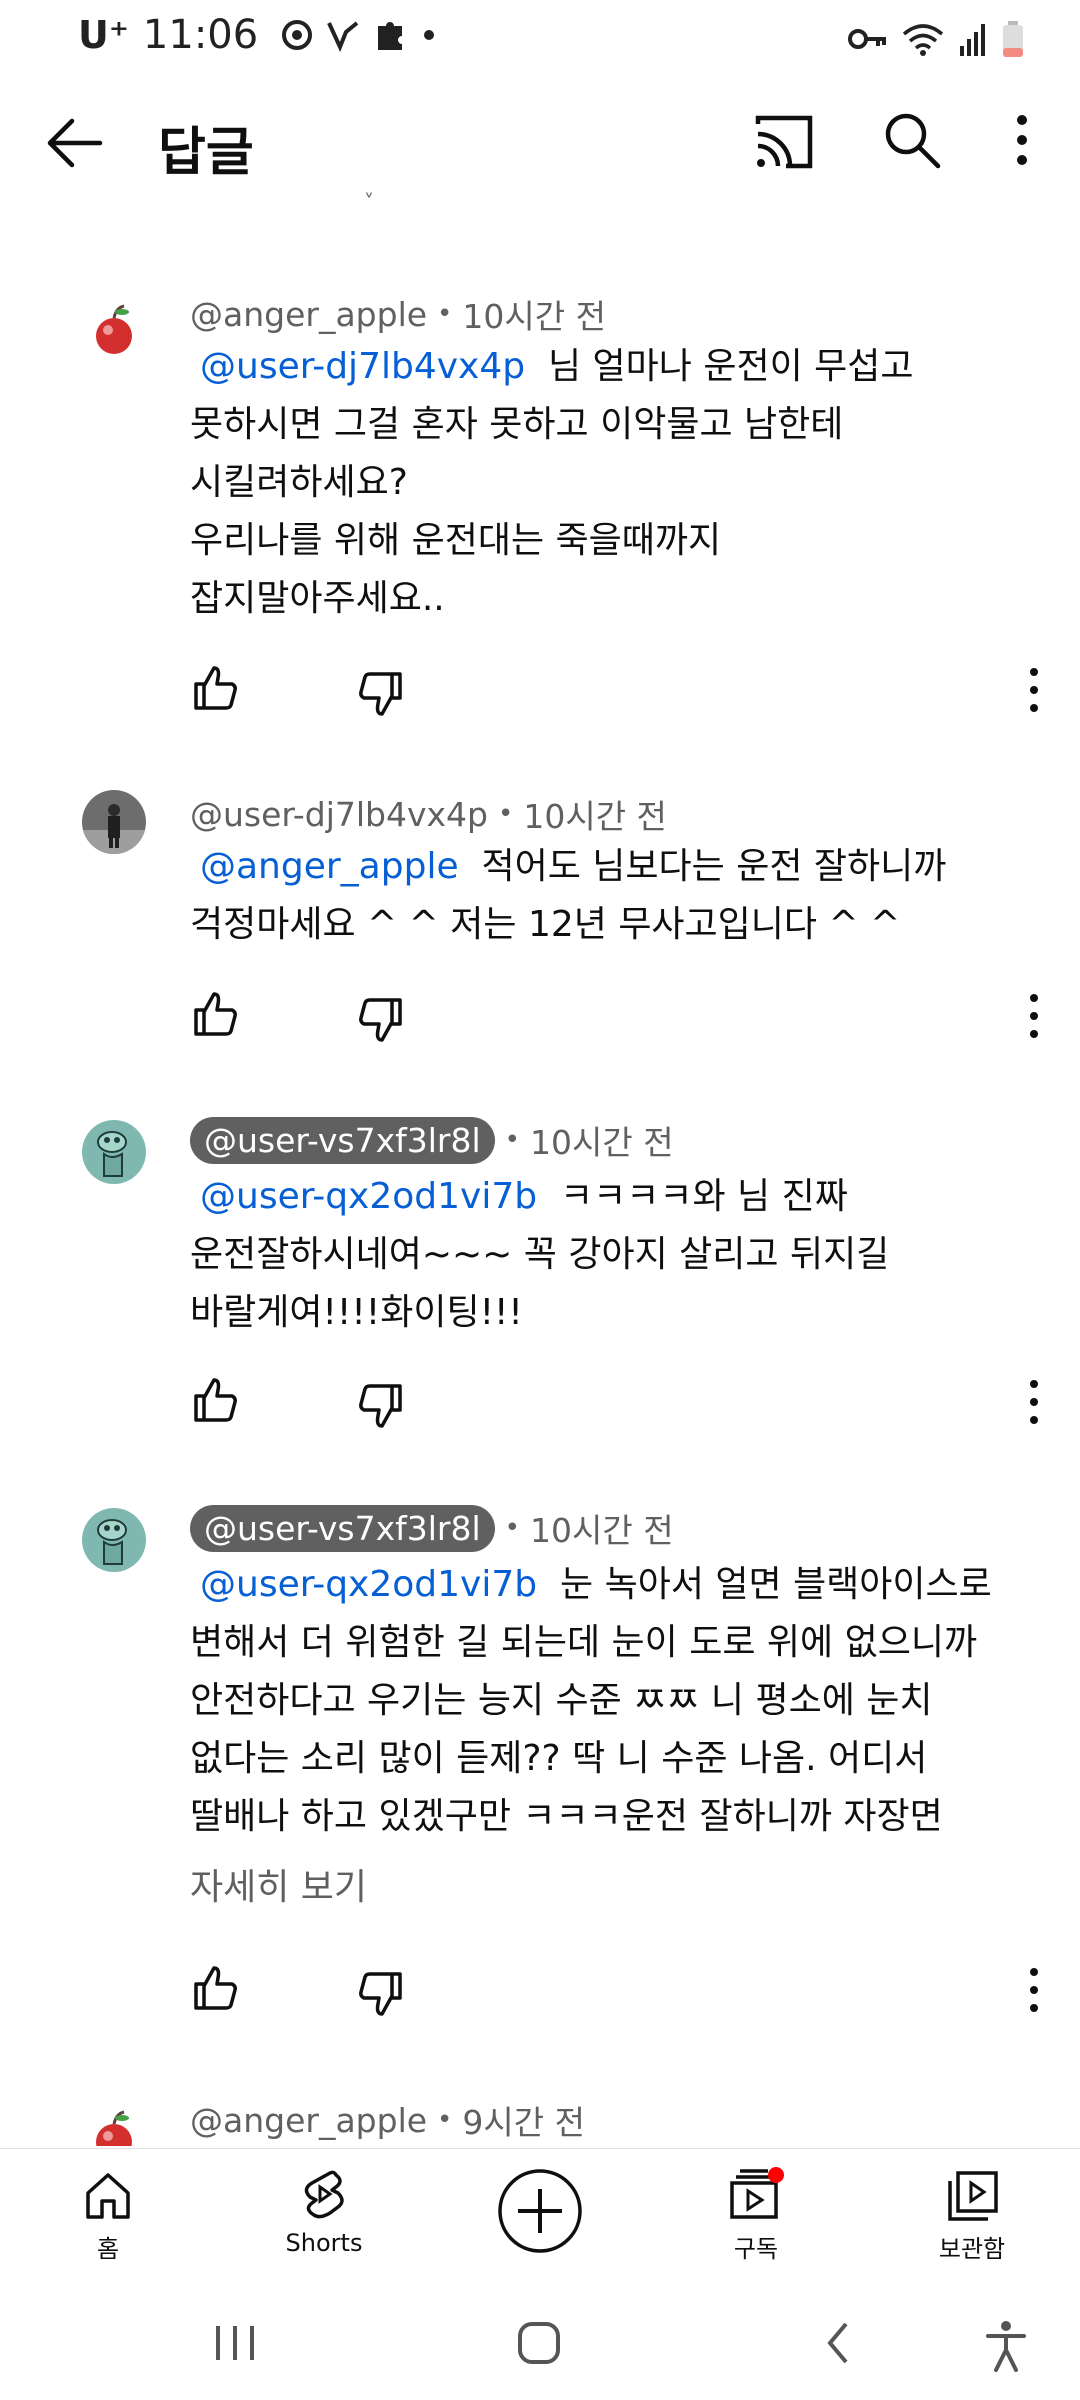 Image resolution: width=1080 pixels, height=2400 pixels. I want to click on comment-meta: @anger_apple • 9시간 전, so click(387, 2120).